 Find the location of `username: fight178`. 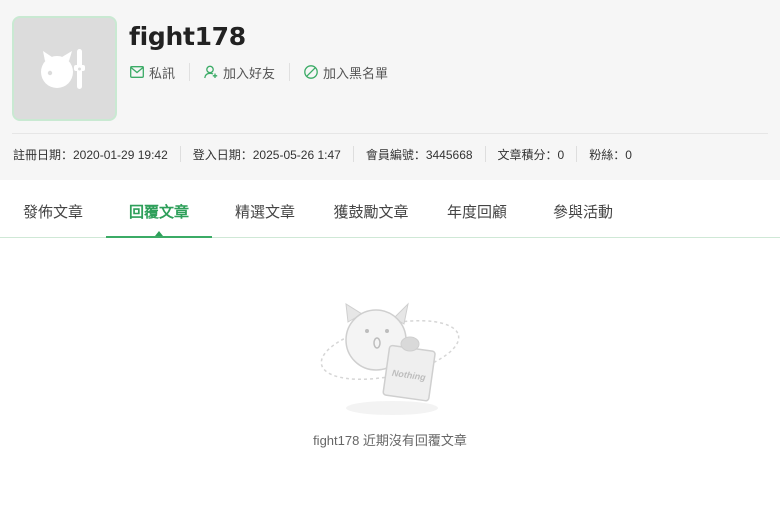

username: fight178 is located at coordinates (187, 36).